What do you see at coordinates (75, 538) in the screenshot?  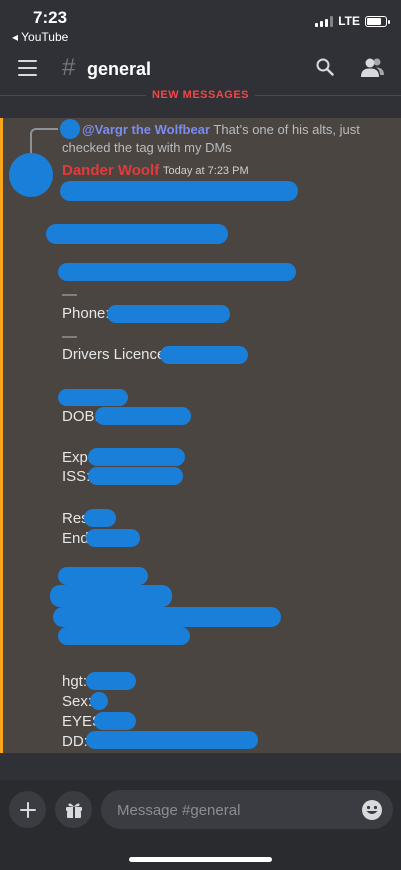 I see `end-label: End` at bounding box center [75, 538].